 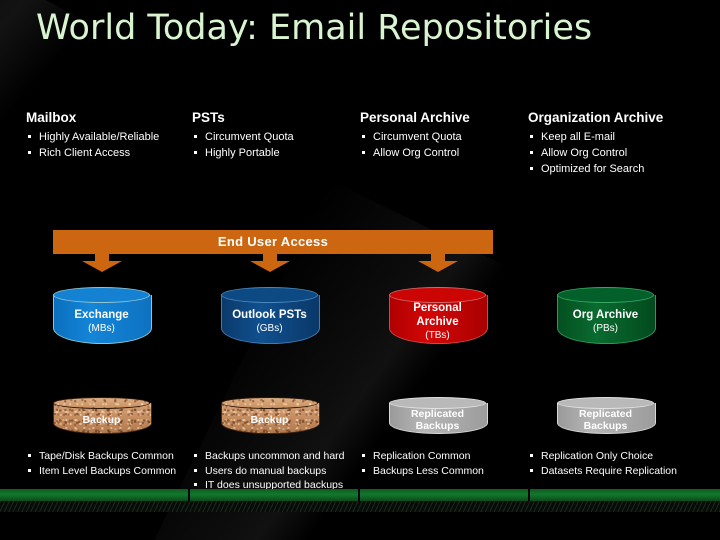 What do you see at coordinates (268, 456) in the screenshot?
I see `list-item: Backups uncommon and hard` at bounding box center [268, 456].